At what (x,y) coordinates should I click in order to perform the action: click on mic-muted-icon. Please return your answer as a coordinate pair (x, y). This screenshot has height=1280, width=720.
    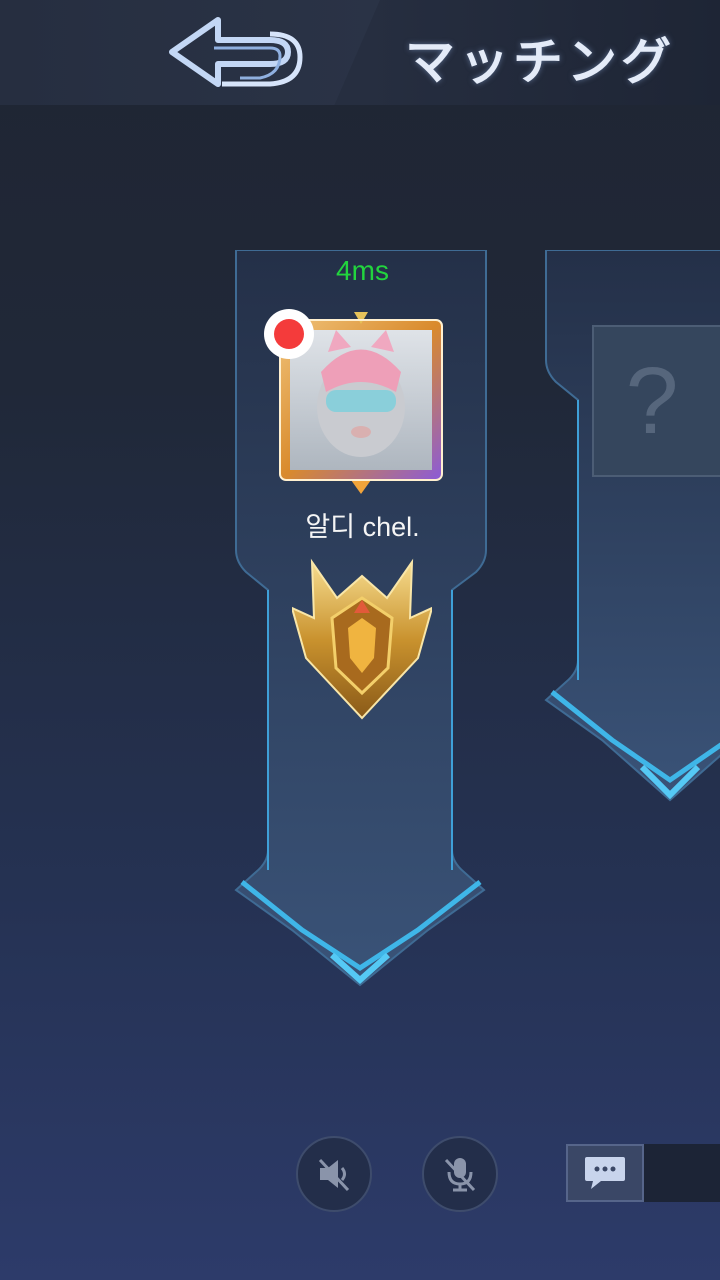
    Looking at the image, I should click on (460, 1175).